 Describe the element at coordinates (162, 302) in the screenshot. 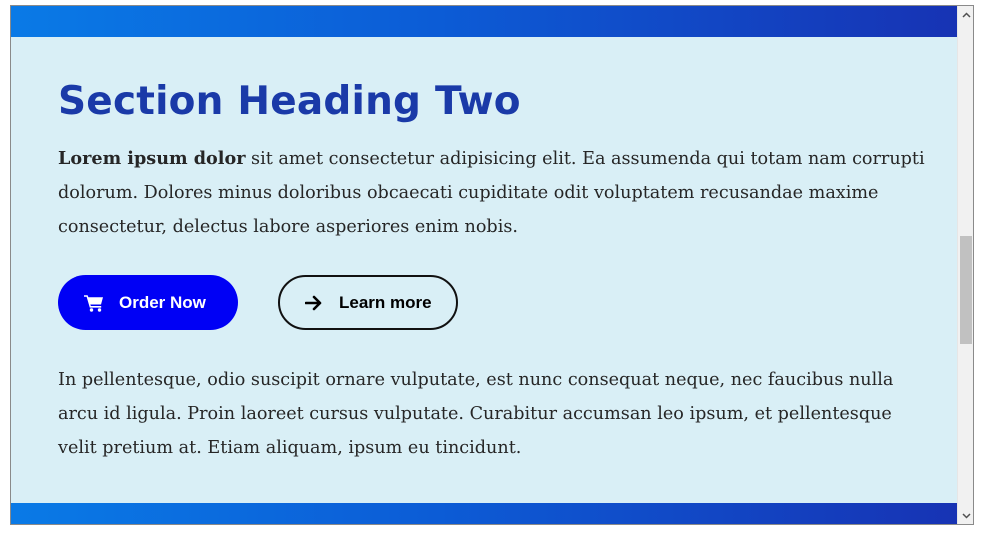

I see `order-now-label: Order Now` at that location.